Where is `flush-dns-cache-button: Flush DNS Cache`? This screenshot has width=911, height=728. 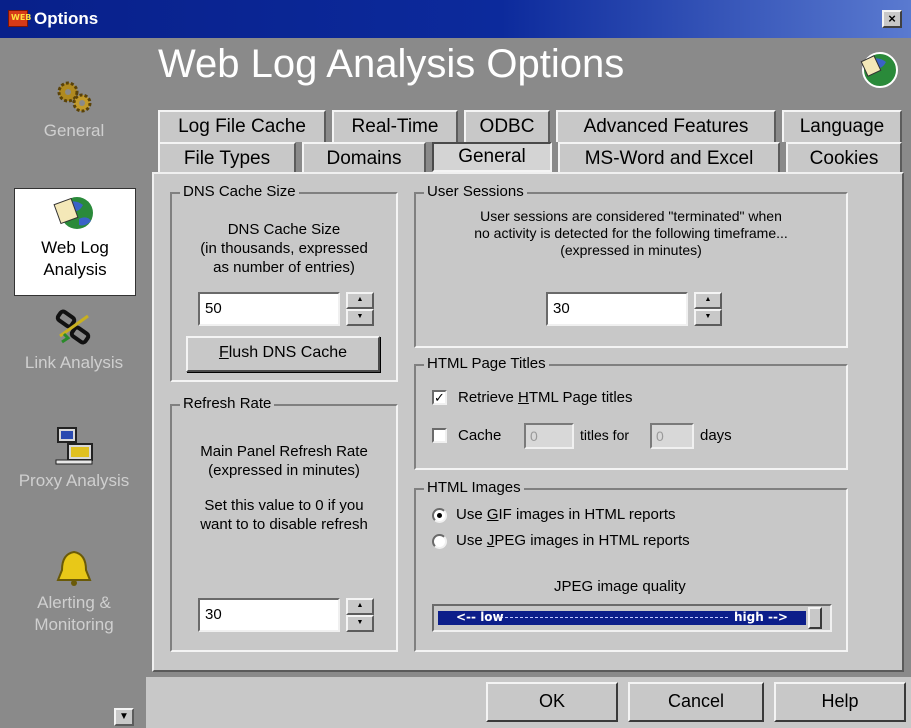
flush-dns-cache-button: Flush DNS Cache is located at coordinates (283, 354).